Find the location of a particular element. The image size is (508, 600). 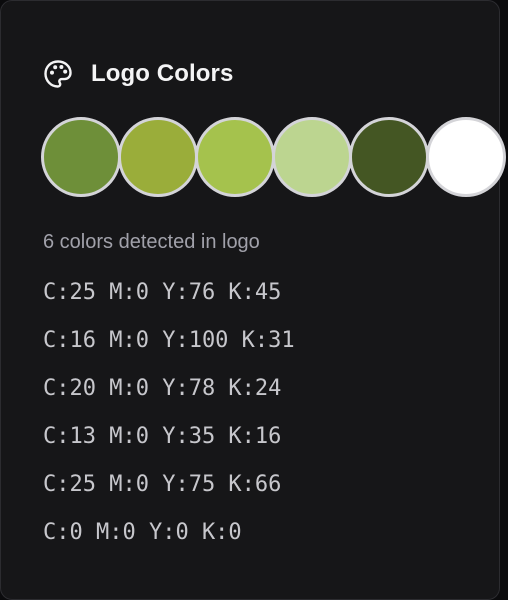

card-header: Logo Colors is located at coordinates (138, 74).